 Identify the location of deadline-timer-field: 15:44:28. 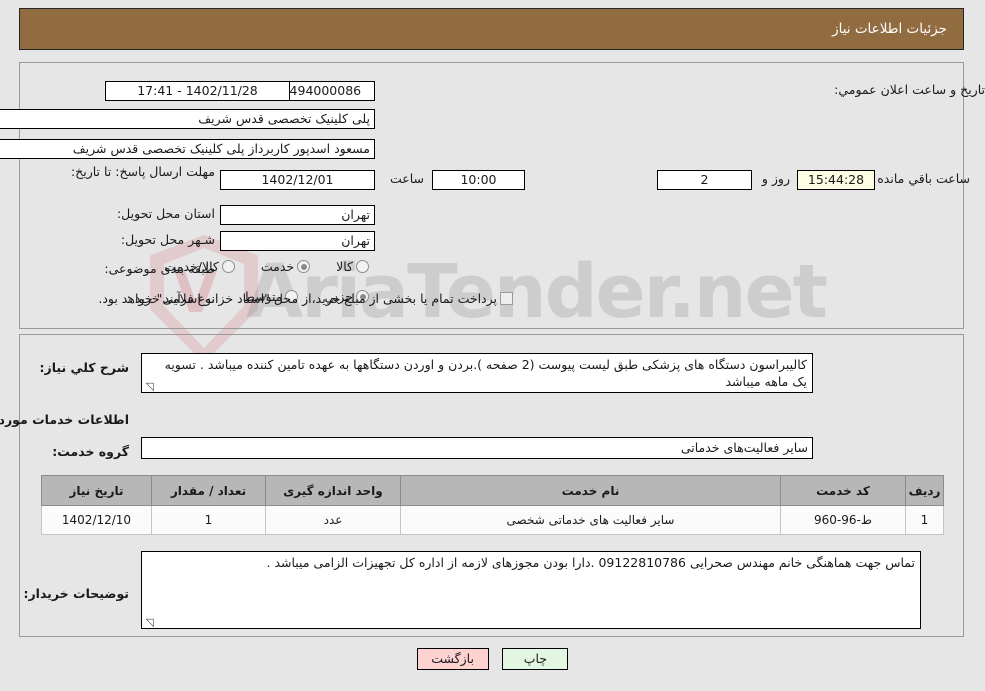
(836, 180).